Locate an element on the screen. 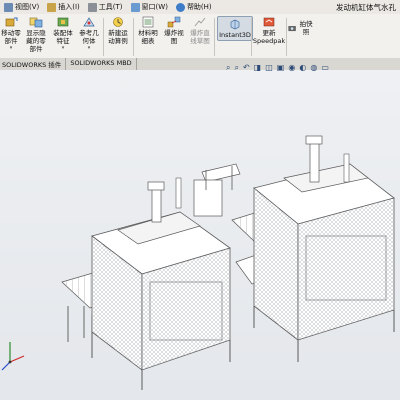 This screenshot has width=400, height=400. show-hidden-label-3: 部件 is located at coordinates (36, 49).